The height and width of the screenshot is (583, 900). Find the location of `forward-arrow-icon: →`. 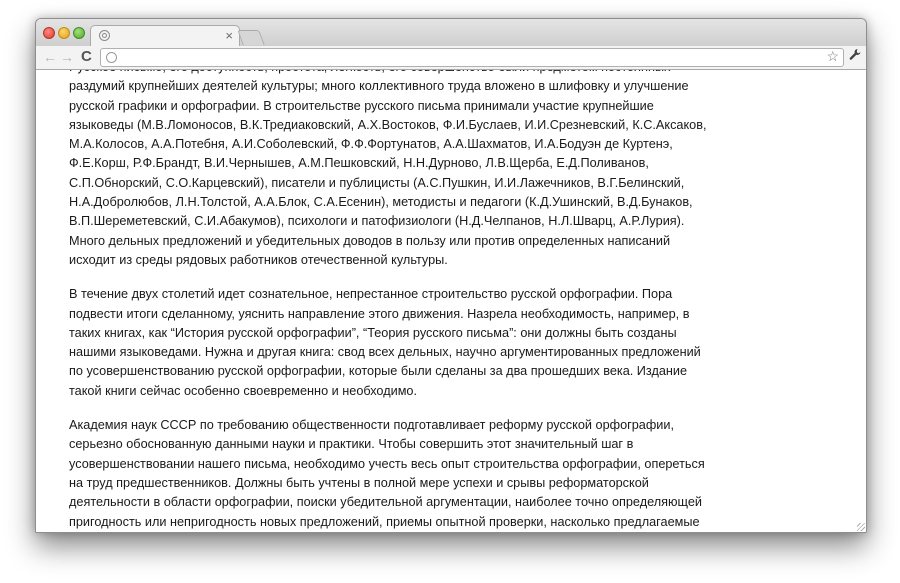

forward-arrow-icon: → is located at coordinates (67, 57).